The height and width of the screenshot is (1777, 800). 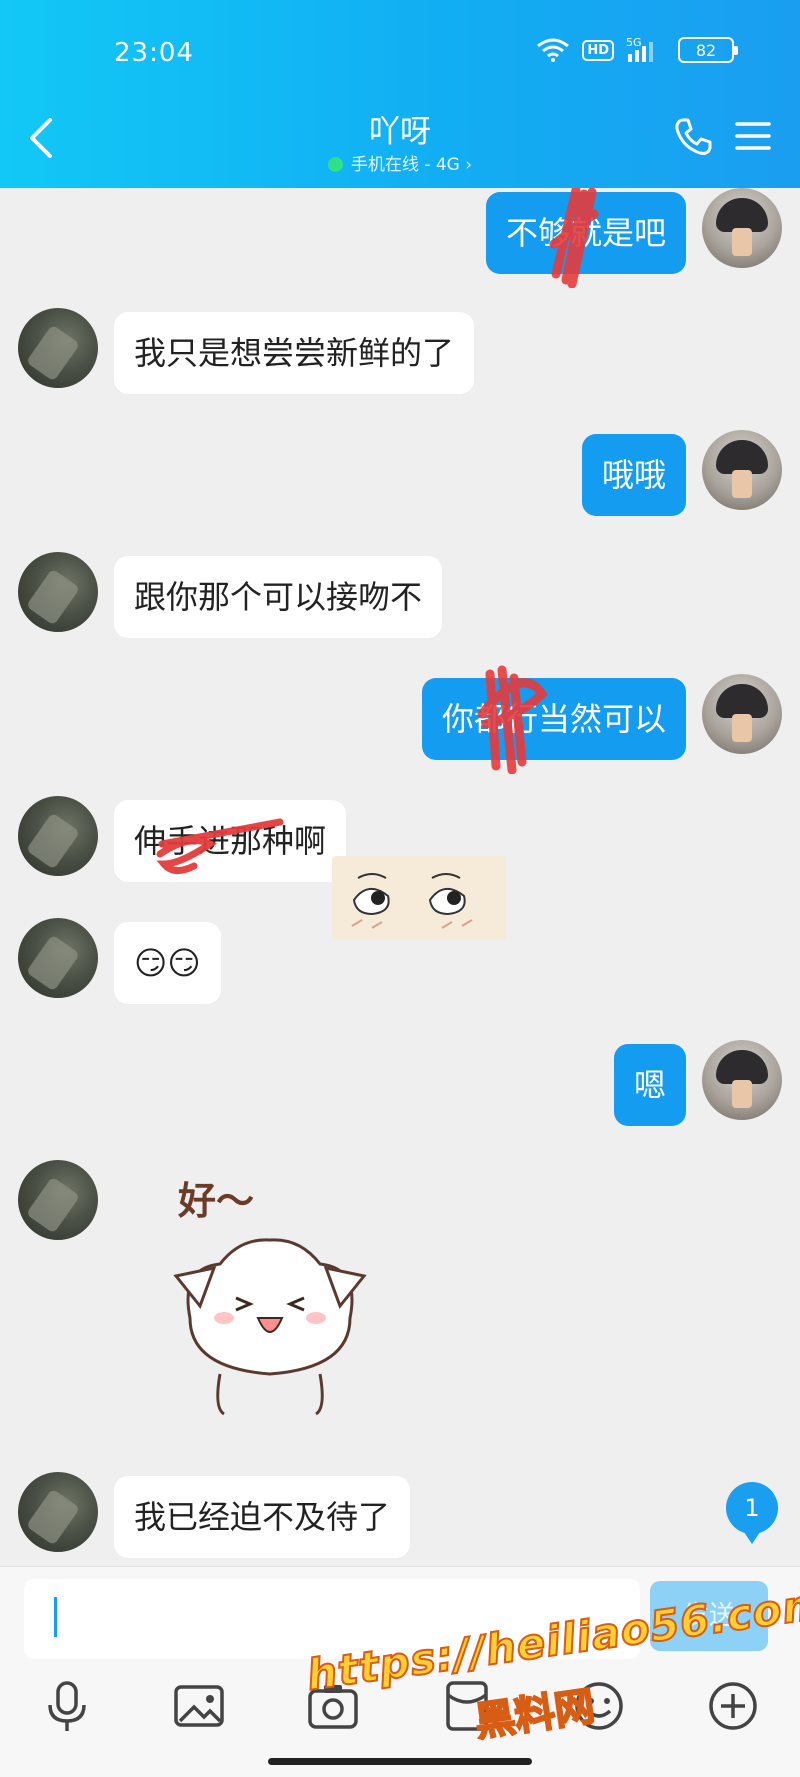 I want to click on input-area: 发送, so click(x=400, y=1671).